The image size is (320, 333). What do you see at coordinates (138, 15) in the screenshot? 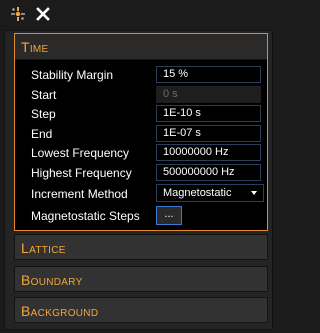
I see `panel-toolbar` at bounding box center [138, 15].